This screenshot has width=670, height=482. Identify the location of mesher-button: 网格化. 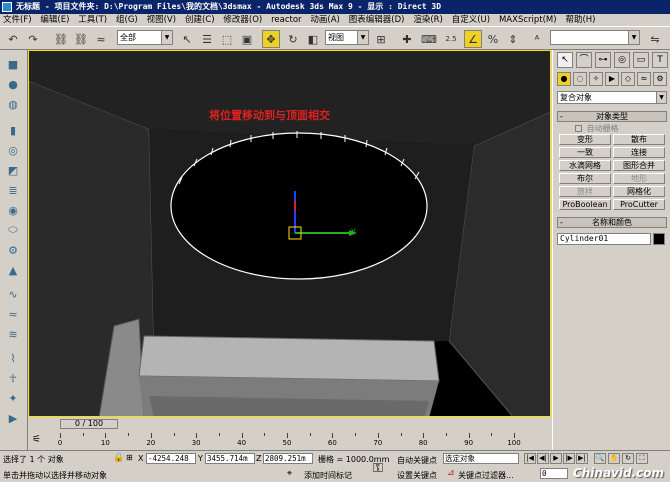
(639, 191).